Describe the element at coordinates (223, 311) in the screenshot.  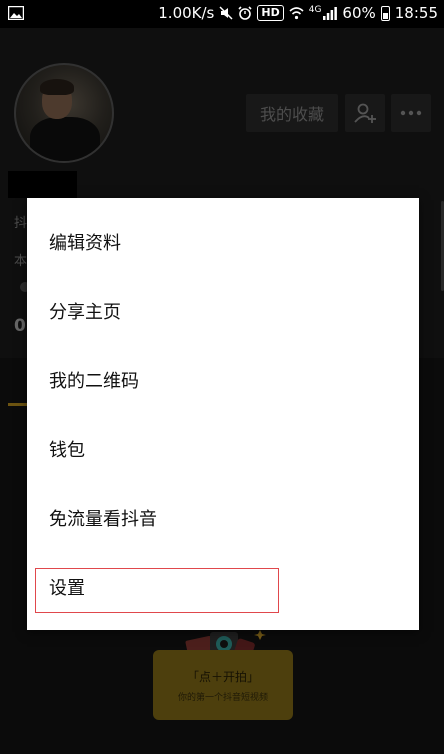
I see `menu-item-share-homepage: 分享主页` at that location.